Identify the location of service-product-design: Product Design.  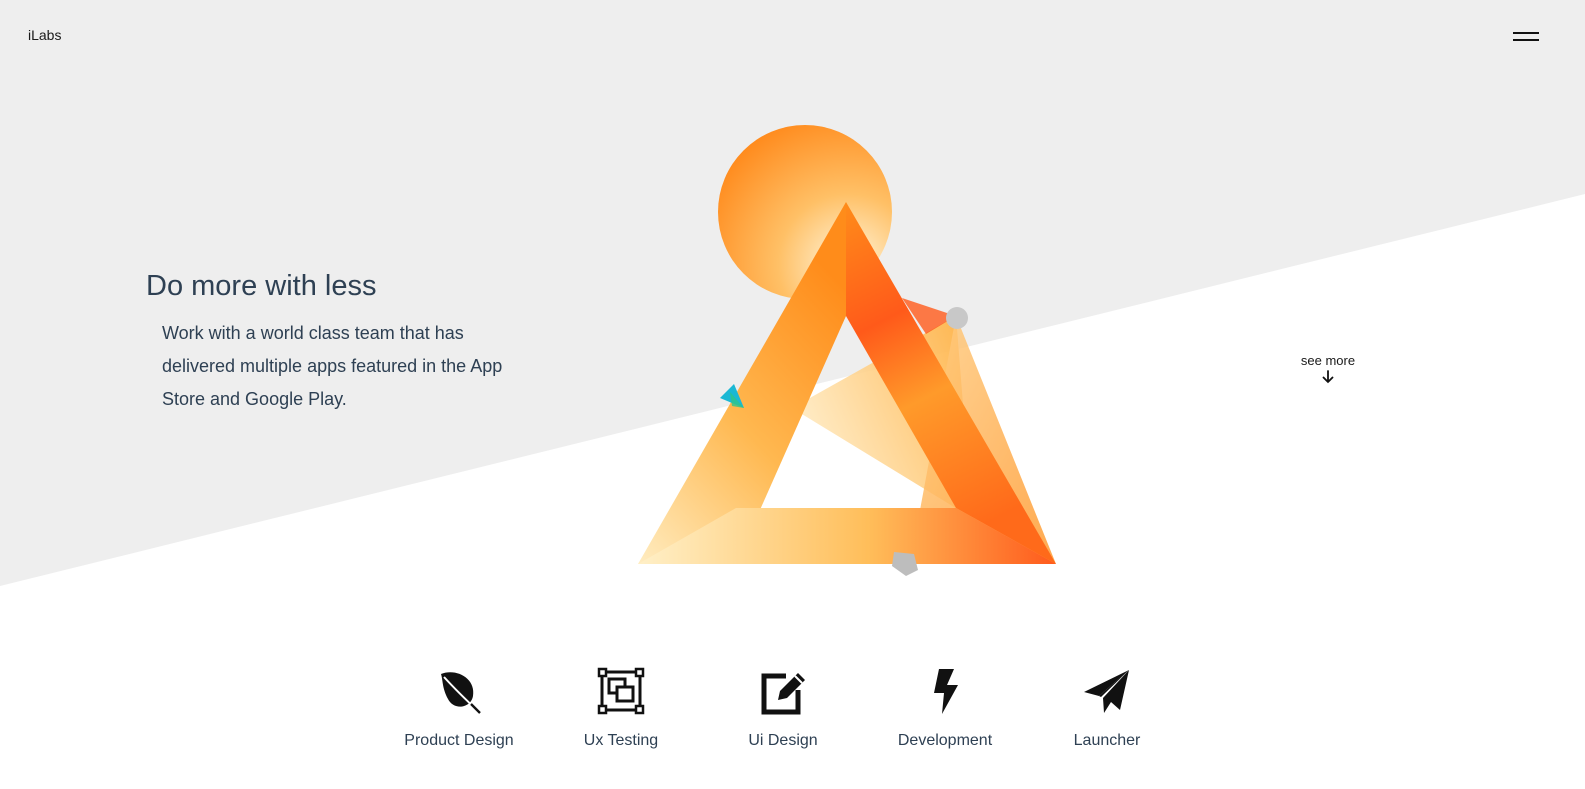
(459, 708).